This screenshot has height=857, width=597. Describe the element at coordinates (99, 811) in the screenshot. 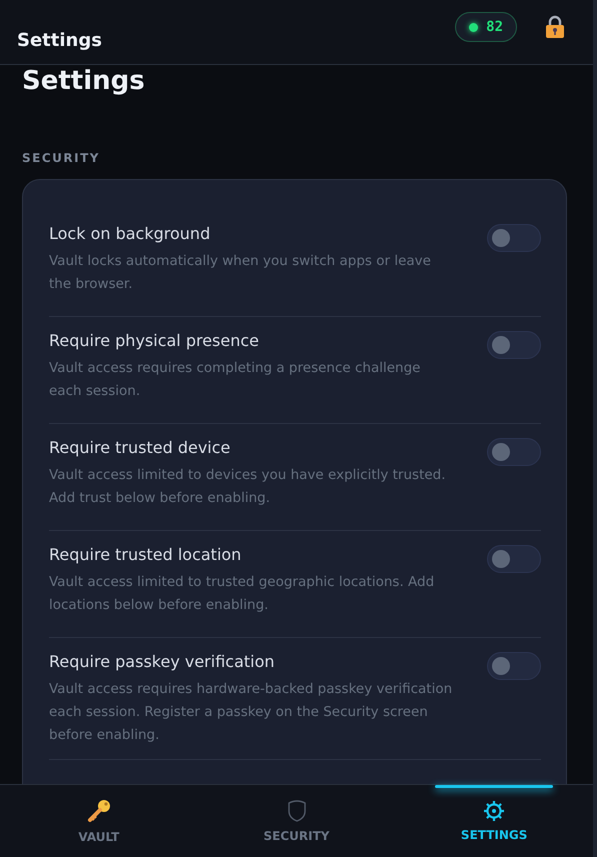

I see `key-icon` at that location.